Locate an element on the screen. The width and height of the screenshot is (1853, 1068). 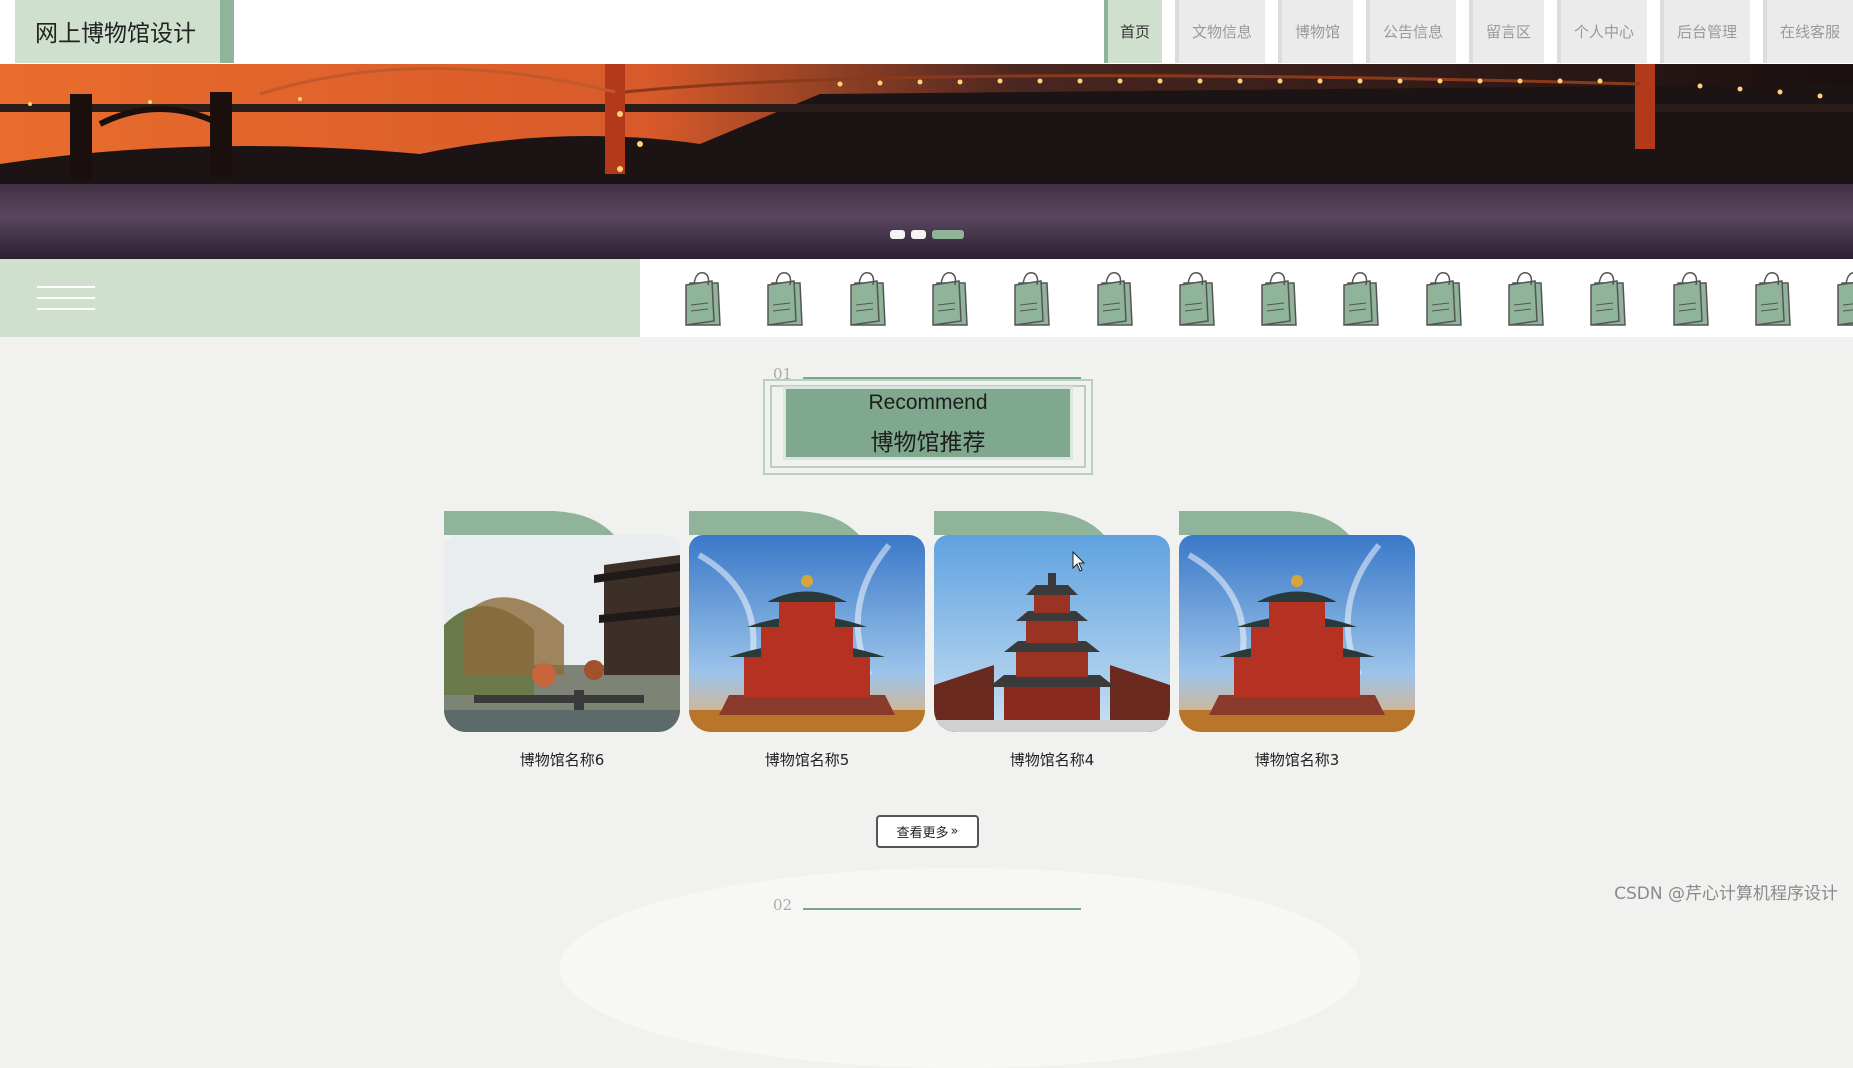
carousel-indicators is located at coordinates (926, 234).